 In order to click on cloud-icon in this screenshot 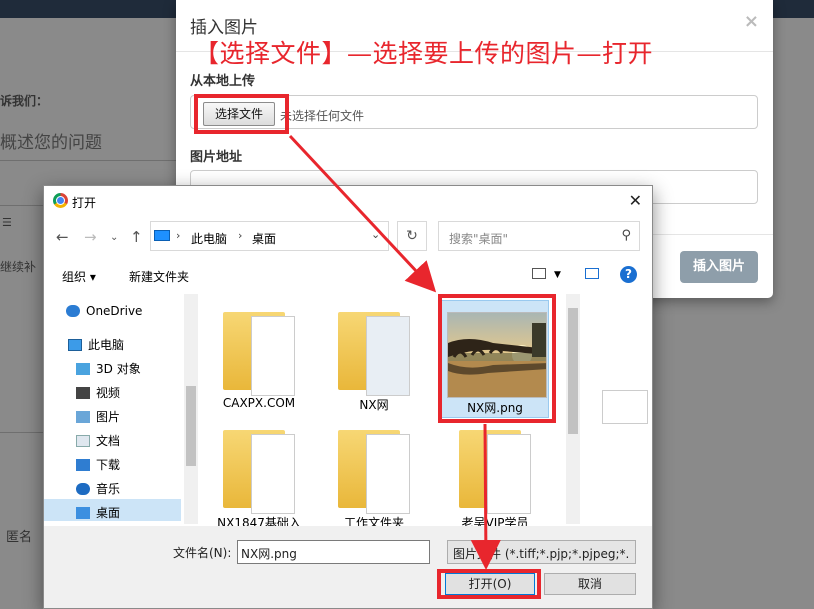, I will do `click(73, 311)`.